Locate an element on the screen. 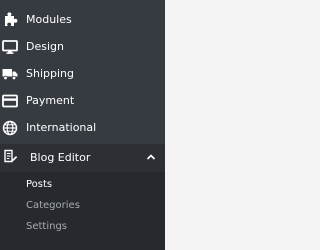  globe-icon is located at coordinates (10, 128).